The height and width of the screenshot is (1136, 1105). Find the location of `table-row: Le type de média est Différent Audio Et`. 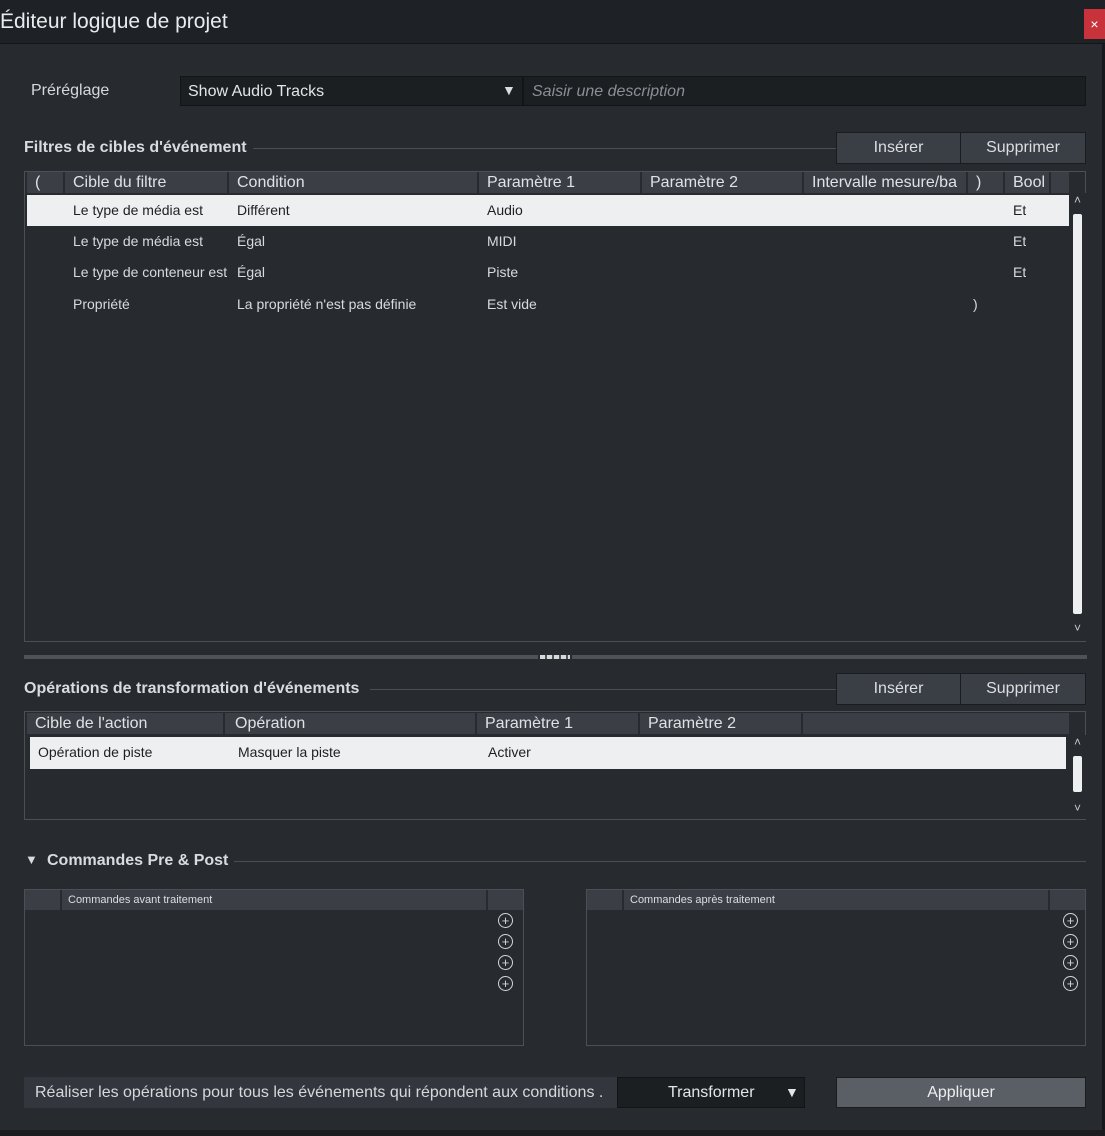

table-row: Le type de média est Différent Audio Et is located at coordinates (548, 210).